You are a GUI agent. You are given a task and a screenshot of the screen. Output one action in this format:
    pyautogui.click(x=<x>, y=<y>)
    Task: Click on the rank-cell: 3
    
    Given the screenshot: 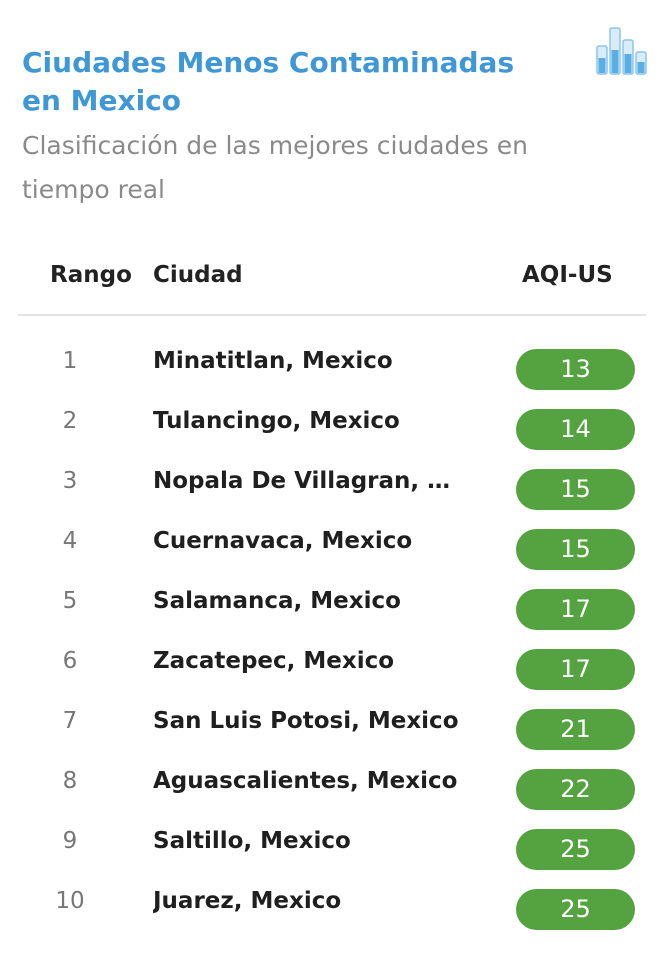 What is the action you would take?
    pyautogui.click(x=70, y=481)
    